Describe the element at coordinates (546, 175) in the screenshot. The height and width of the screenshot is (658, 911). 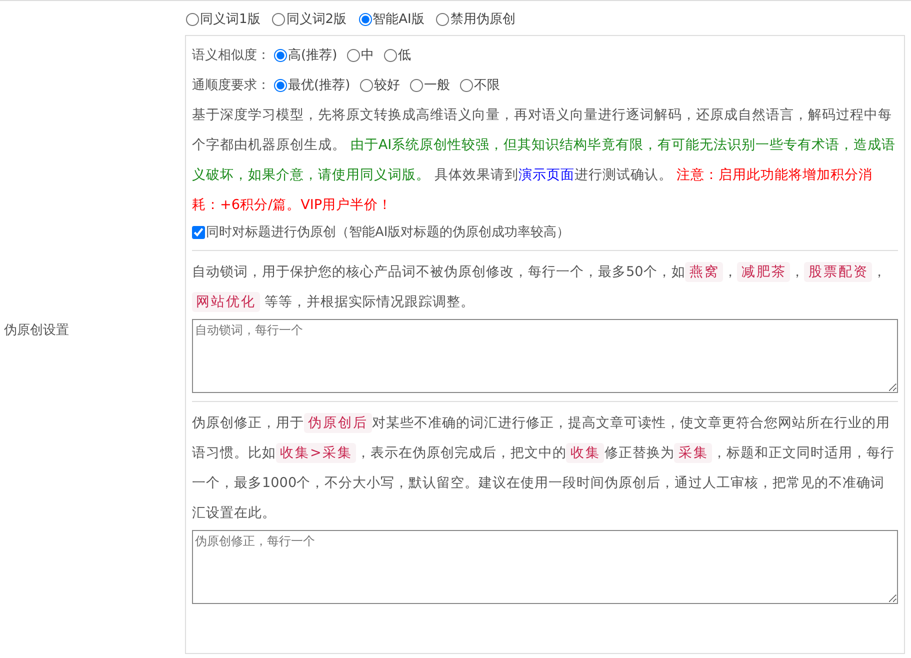
I see `demo-page-link: 演示页面` at that location.